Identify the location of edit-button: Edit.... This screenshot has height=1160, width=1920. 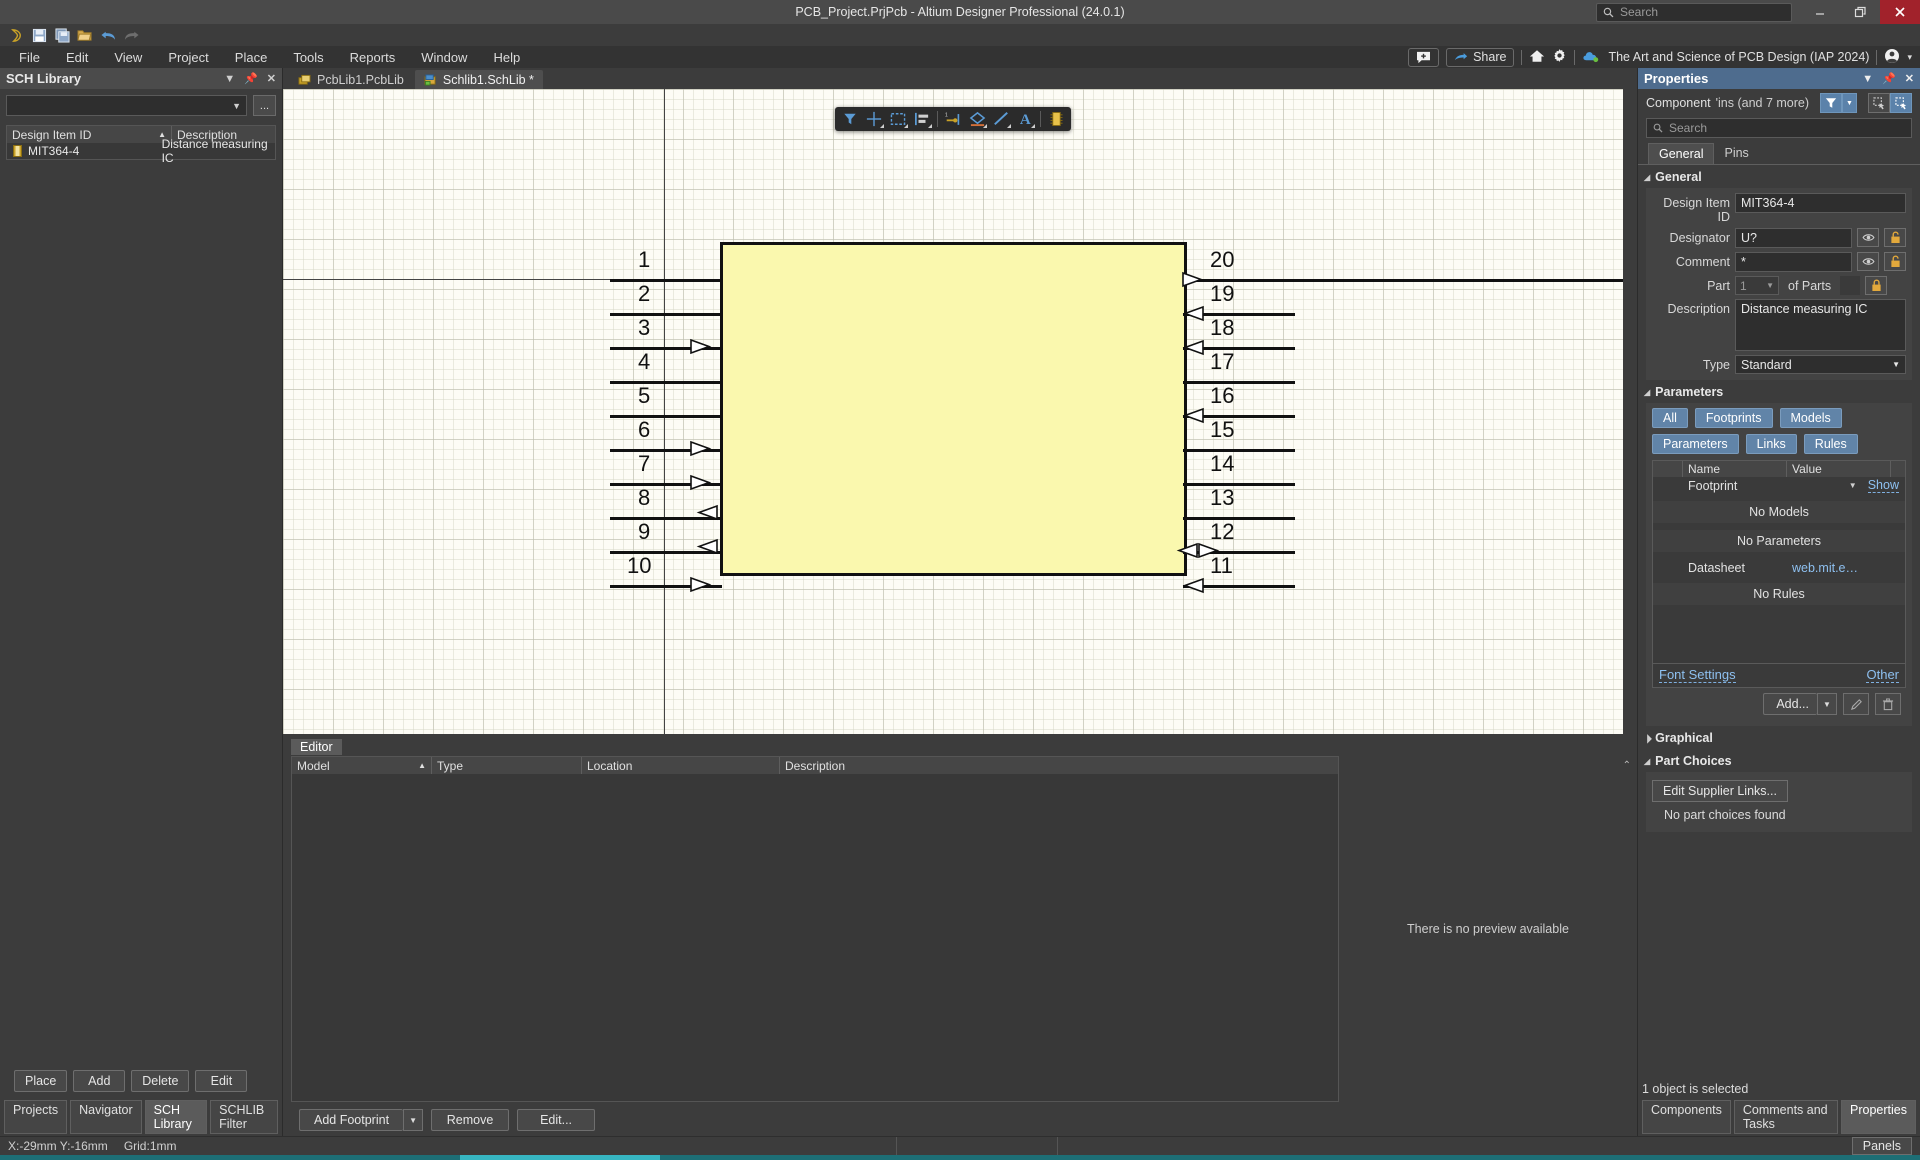
(556, 1120).